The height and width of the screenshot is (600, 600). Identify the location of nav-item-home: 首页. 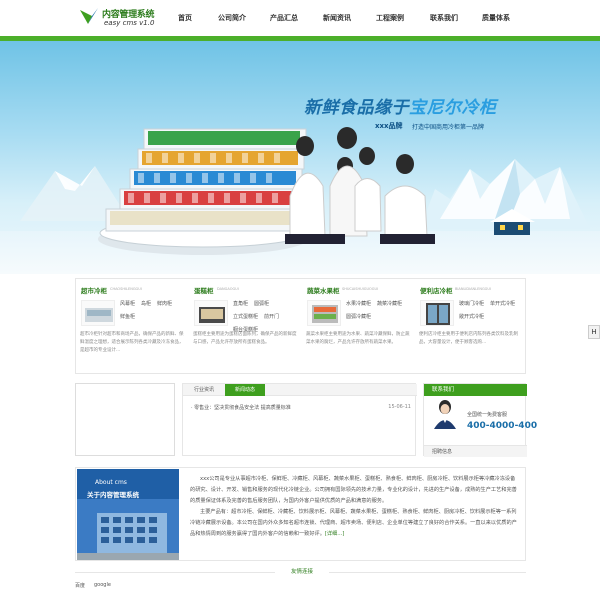
(185, 18).